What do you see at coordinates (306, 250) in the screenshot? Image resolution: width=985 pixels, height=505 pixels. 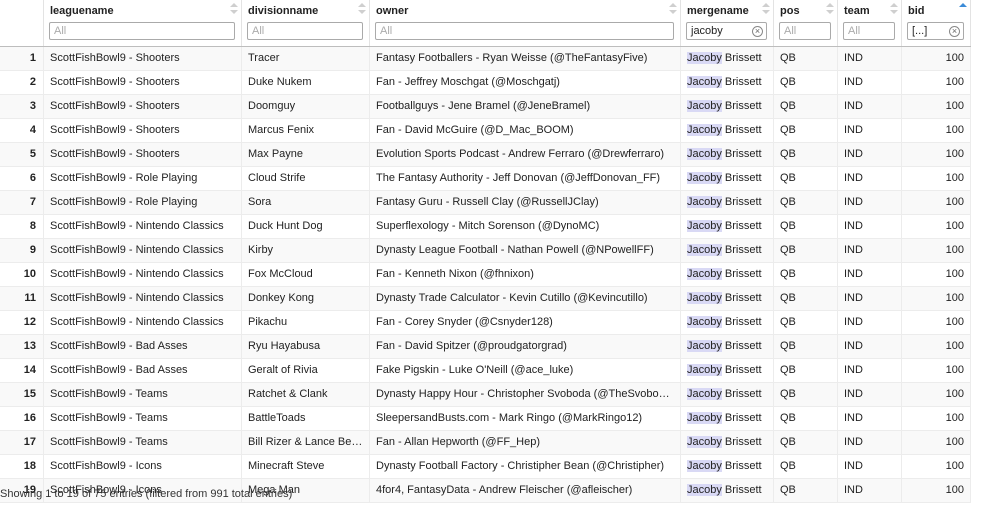 I see `cell-divisionname: Kirby` at bounding box center [306, 250].